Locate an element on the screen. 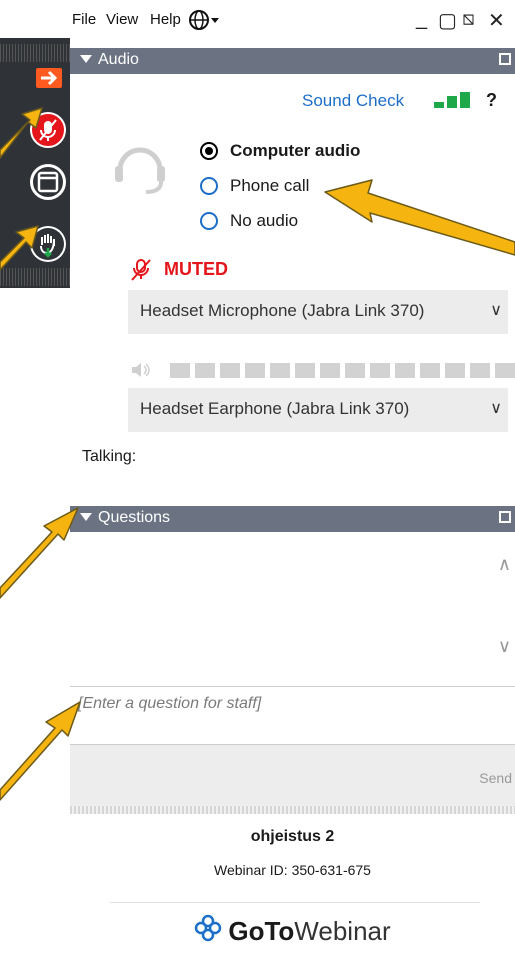 Image resolution: width=515 pixels, height=959 pixels. brand-light: Webinar is located at coordinates (342, 931).